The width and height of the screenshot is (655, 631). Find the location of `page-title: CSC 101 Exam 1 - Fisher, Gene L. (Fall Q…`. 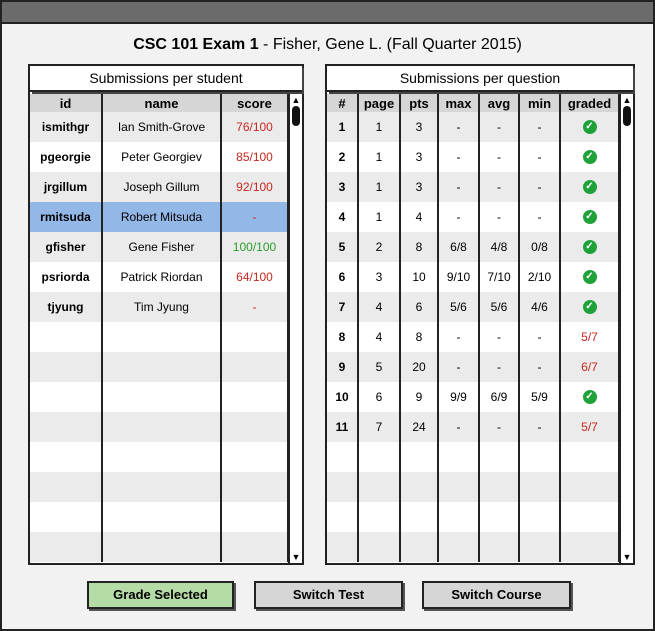

page-title: CSC 101 Exam 1 - Fisher, Gene L. (Fall Q… is located at coordinates (327, 45).